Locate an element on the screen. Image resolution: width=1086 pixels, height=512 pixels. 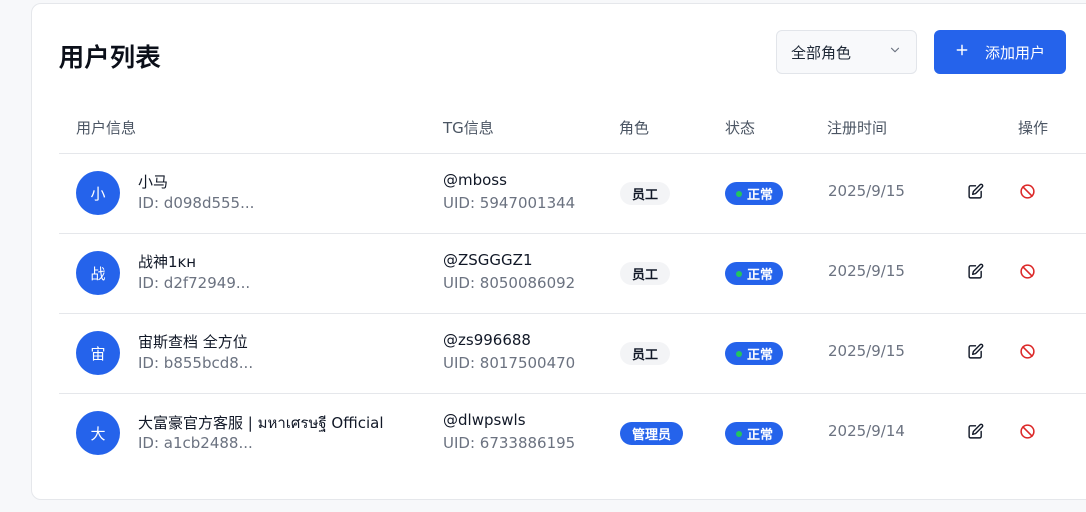
add-user-button: 添加用户 is located at coordinates (1000, 52).